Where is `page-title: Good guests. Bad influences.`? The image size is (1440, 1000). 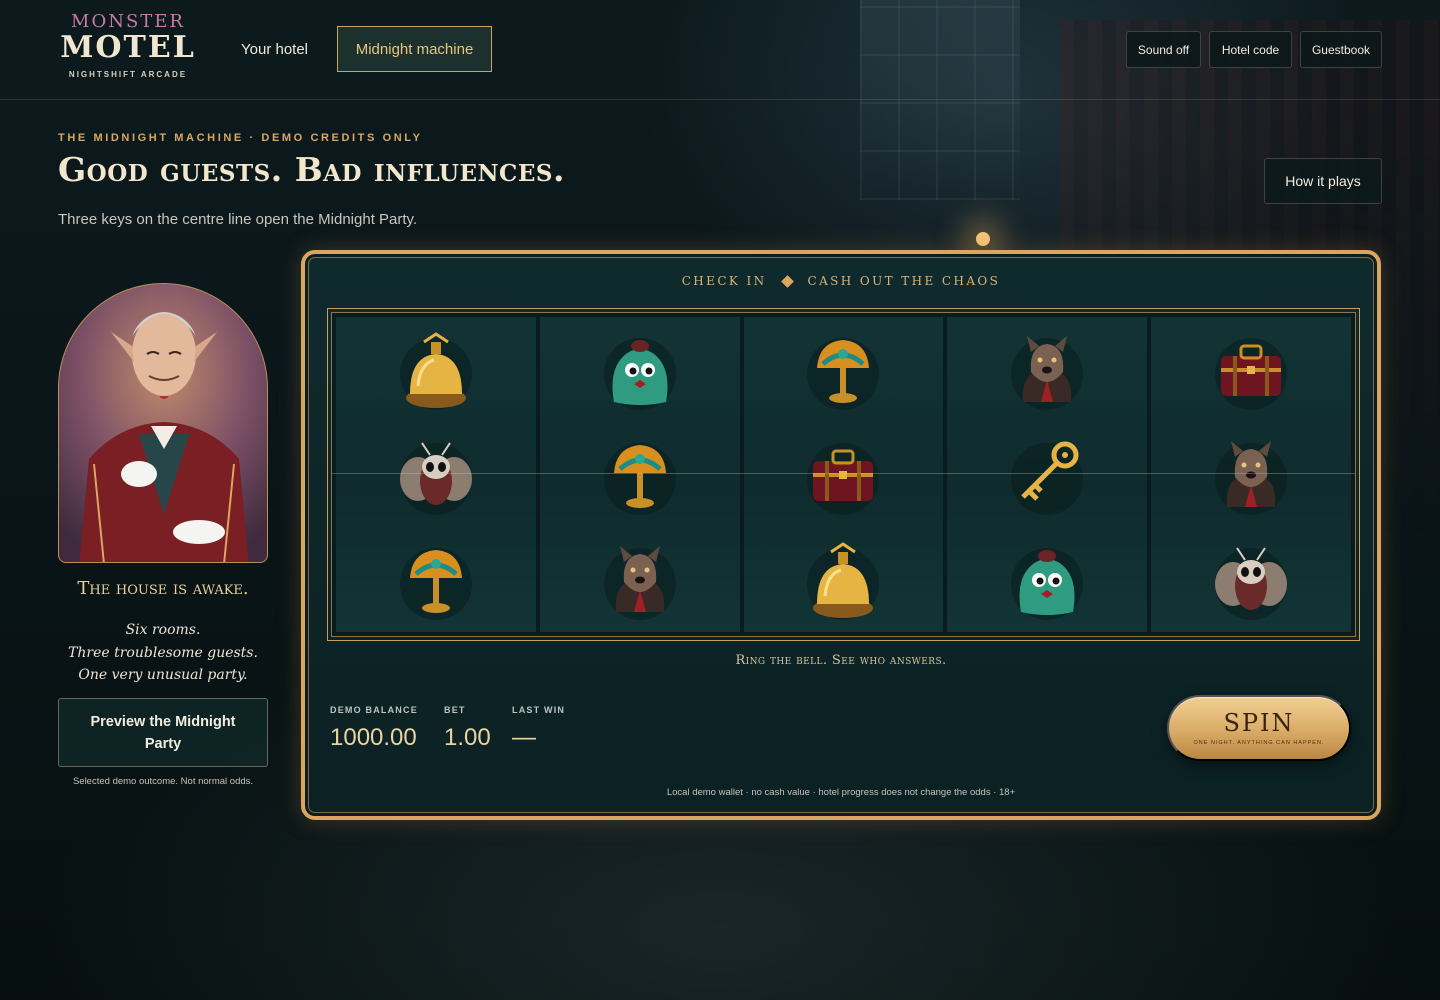
page-title: Good guests. Bad influences. is located at coordinates (311, 169).